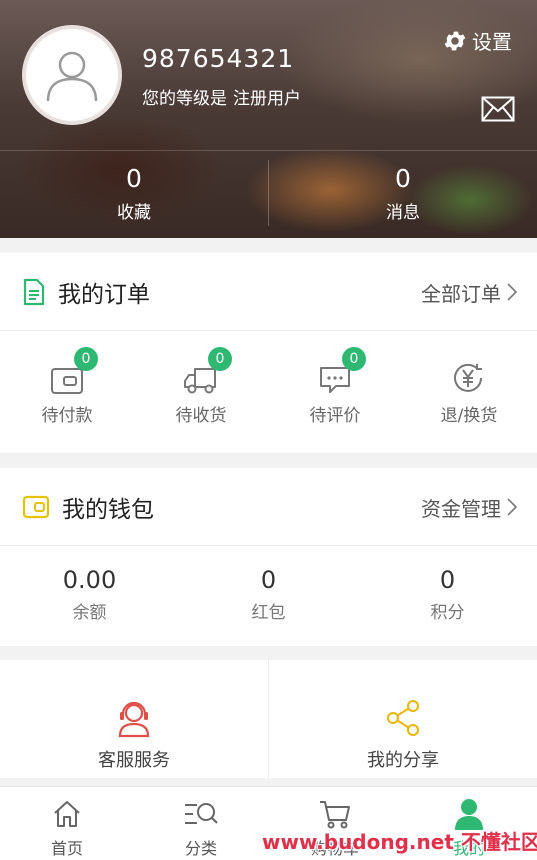 This screenshot has width=537, height=860. I want to click on home-icon, so click(67, 814).